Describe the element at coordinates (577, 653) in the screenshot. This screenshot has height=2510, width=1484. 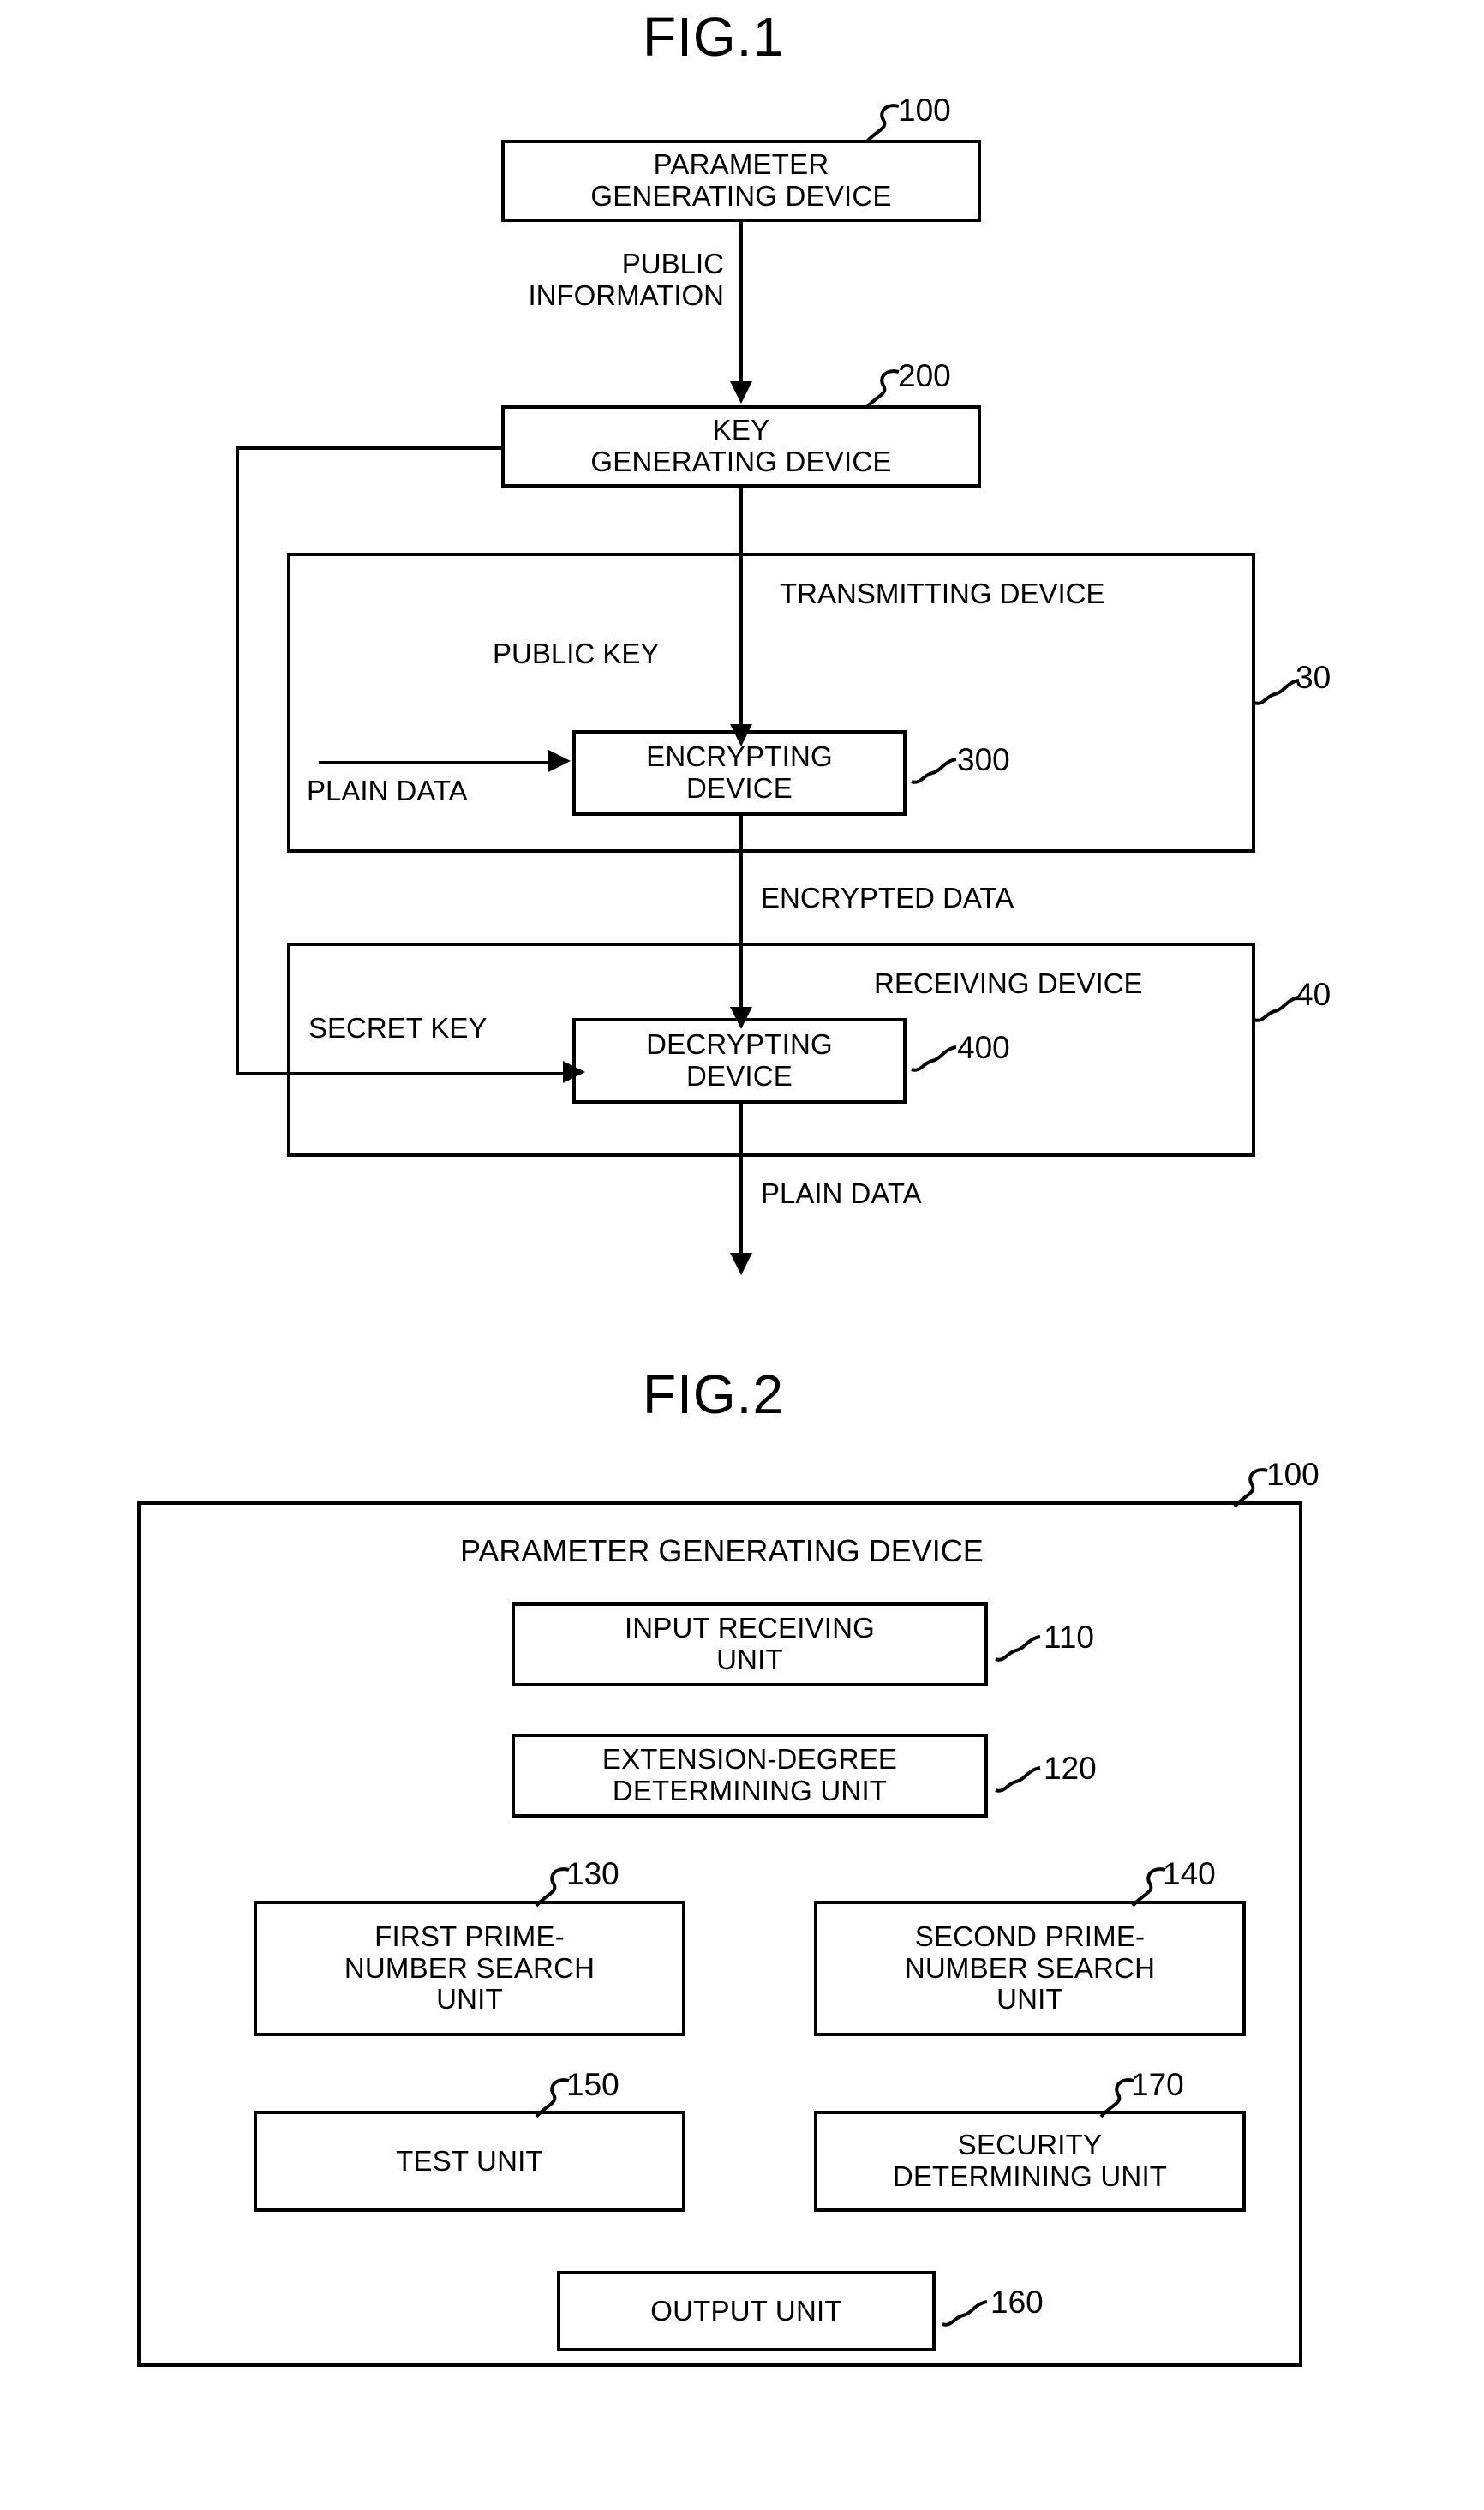
I see `flow-label-public-key: PUBLIC KEY` at that location.